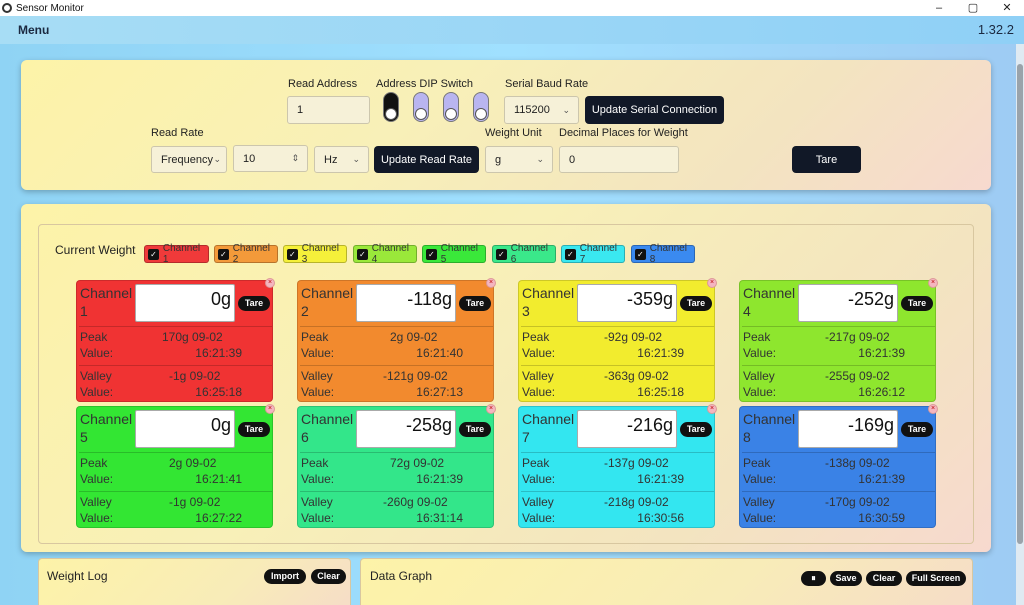 Image resolution: width=1024 pixels, height=605 pixels. I want to click on stepper-icon: ⇕, so click(295, 158).